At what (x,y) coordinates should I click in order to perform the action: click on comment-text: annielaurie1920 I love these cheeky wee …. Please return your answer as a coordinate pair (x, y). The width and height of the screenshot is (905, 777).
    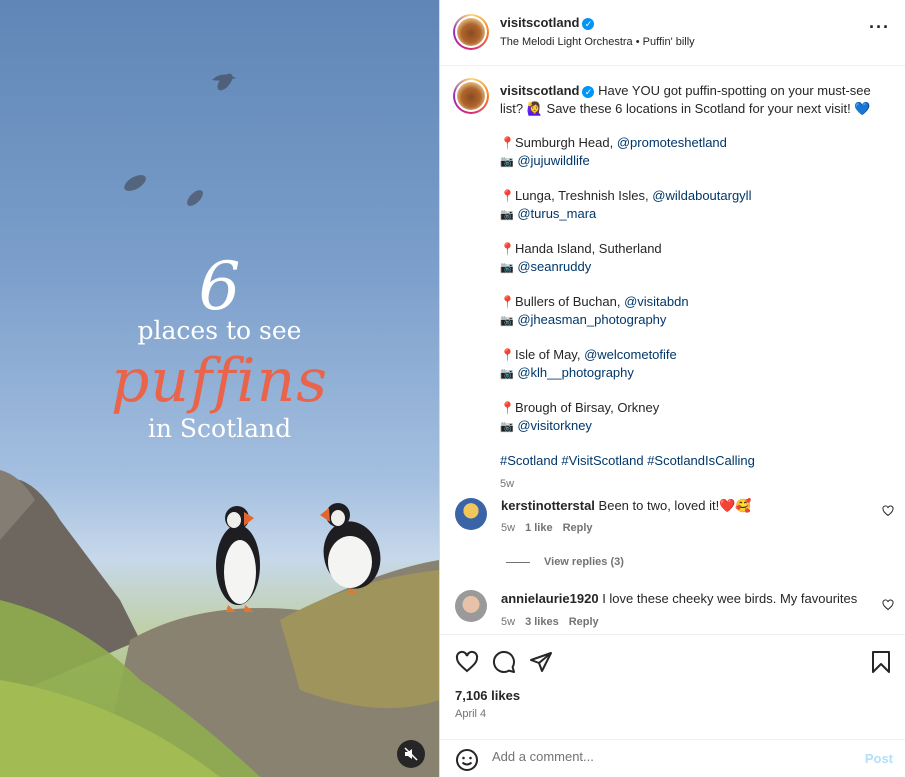
    Looking at the image, I should click on (686, 599).